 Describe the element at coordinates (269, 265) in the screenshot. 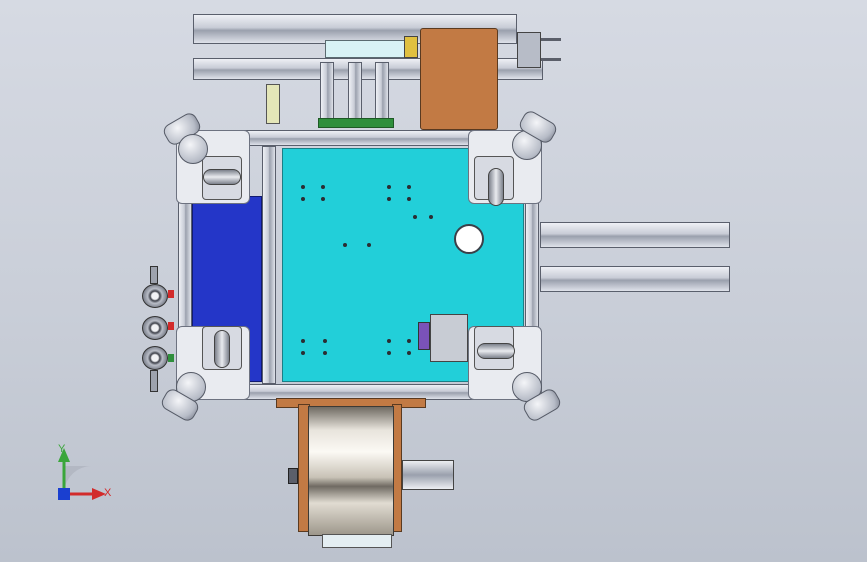

I see `inner-left-post` at that location.